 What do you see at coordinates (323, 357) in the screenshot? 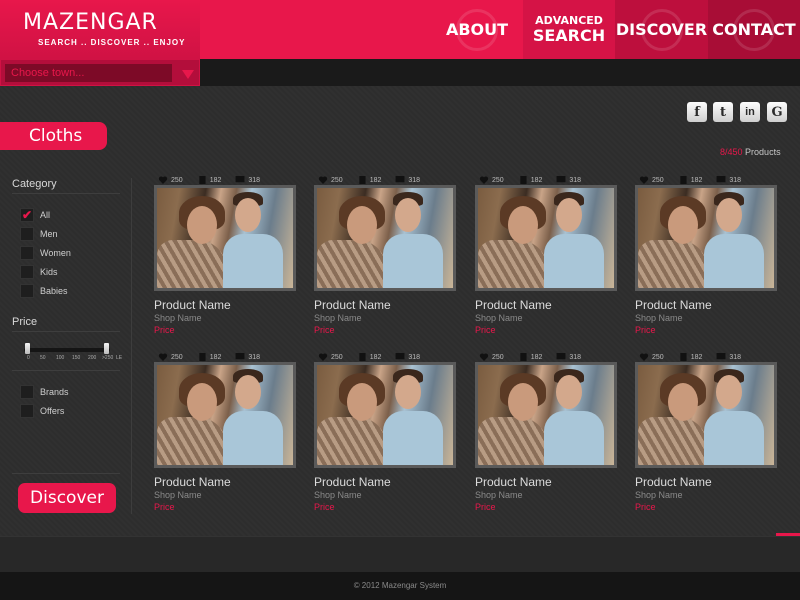
I see `heart-icon` at bounding box center [323, 357].